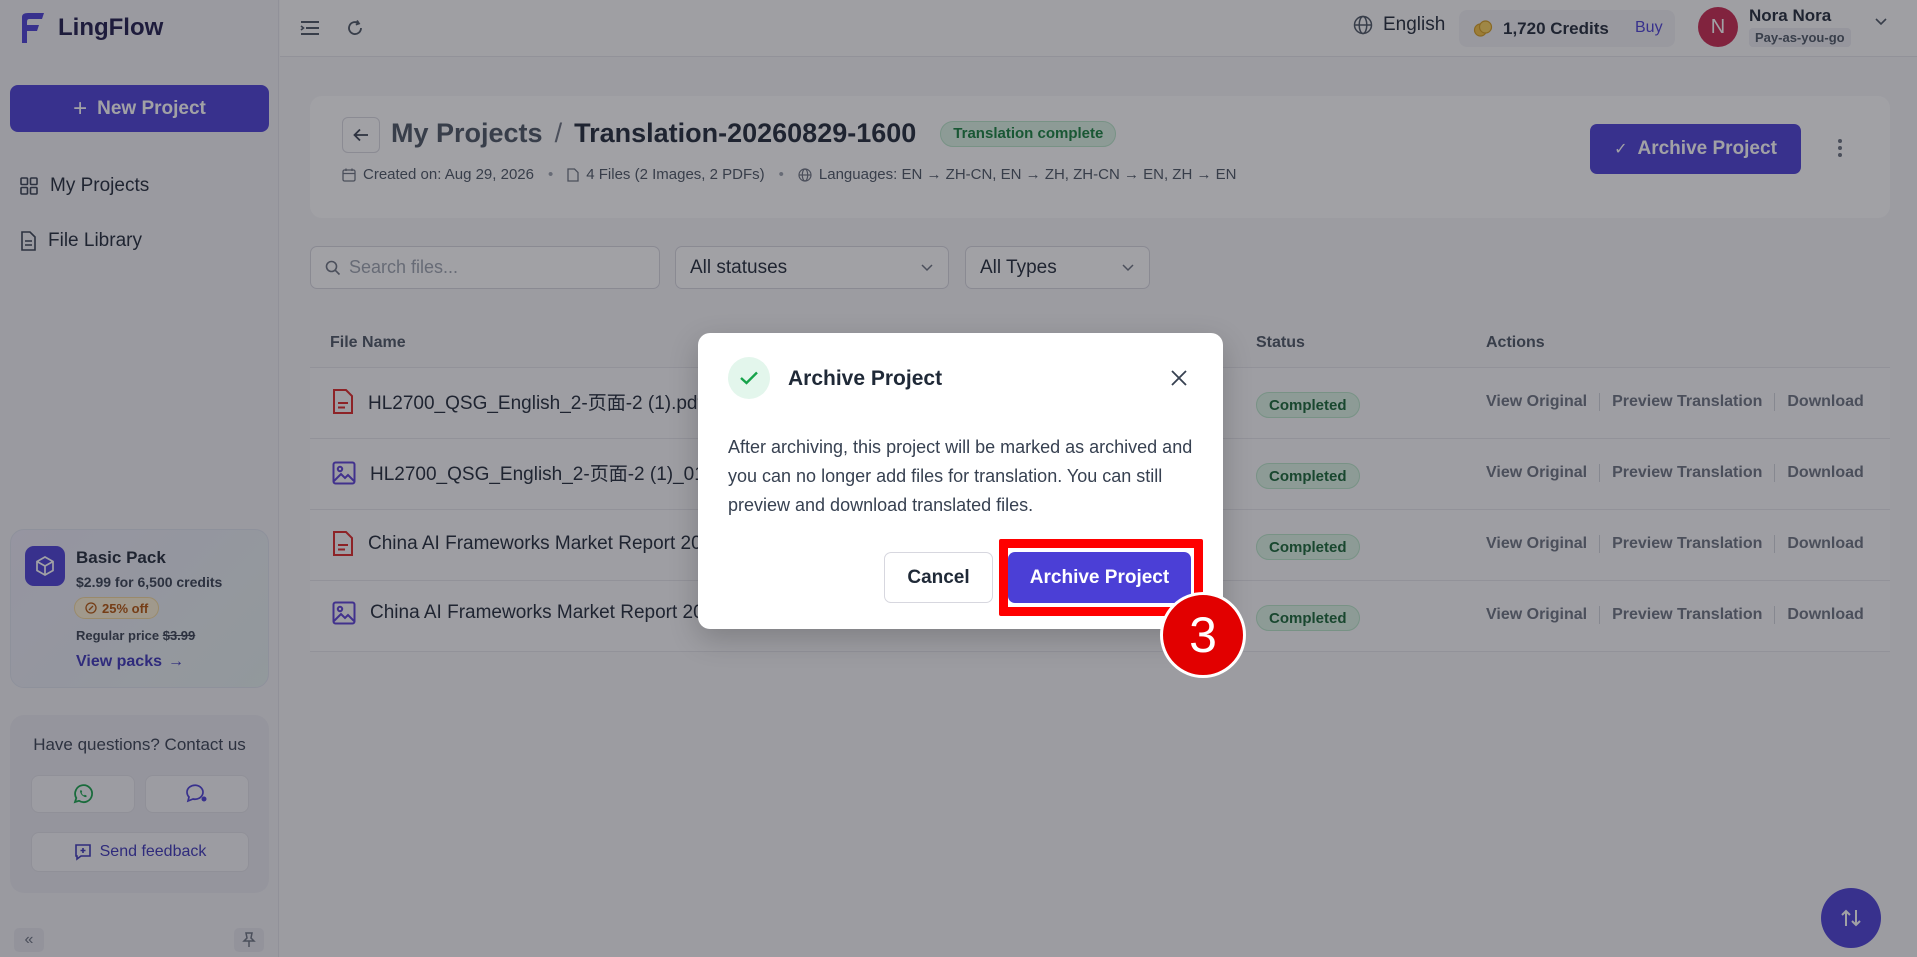  What do you see at coordinates (865, 378) in the screenshot?
I see `dialog-title: Archive Project` at bounding box center [865, 378].